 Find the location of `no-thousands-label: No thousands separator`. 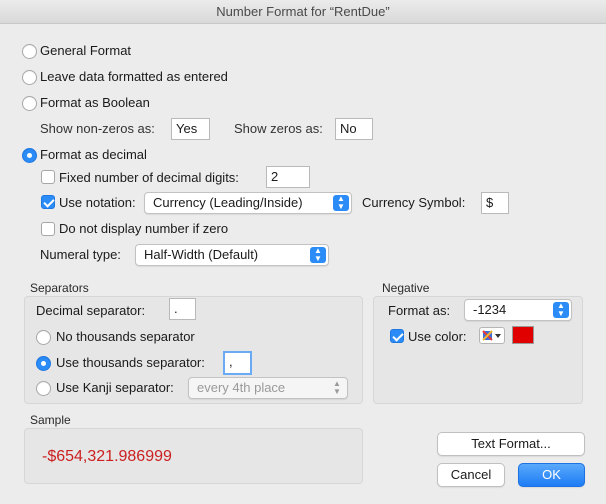

no-thousands-label: No thousands separator is located at coordinates (125, 336).